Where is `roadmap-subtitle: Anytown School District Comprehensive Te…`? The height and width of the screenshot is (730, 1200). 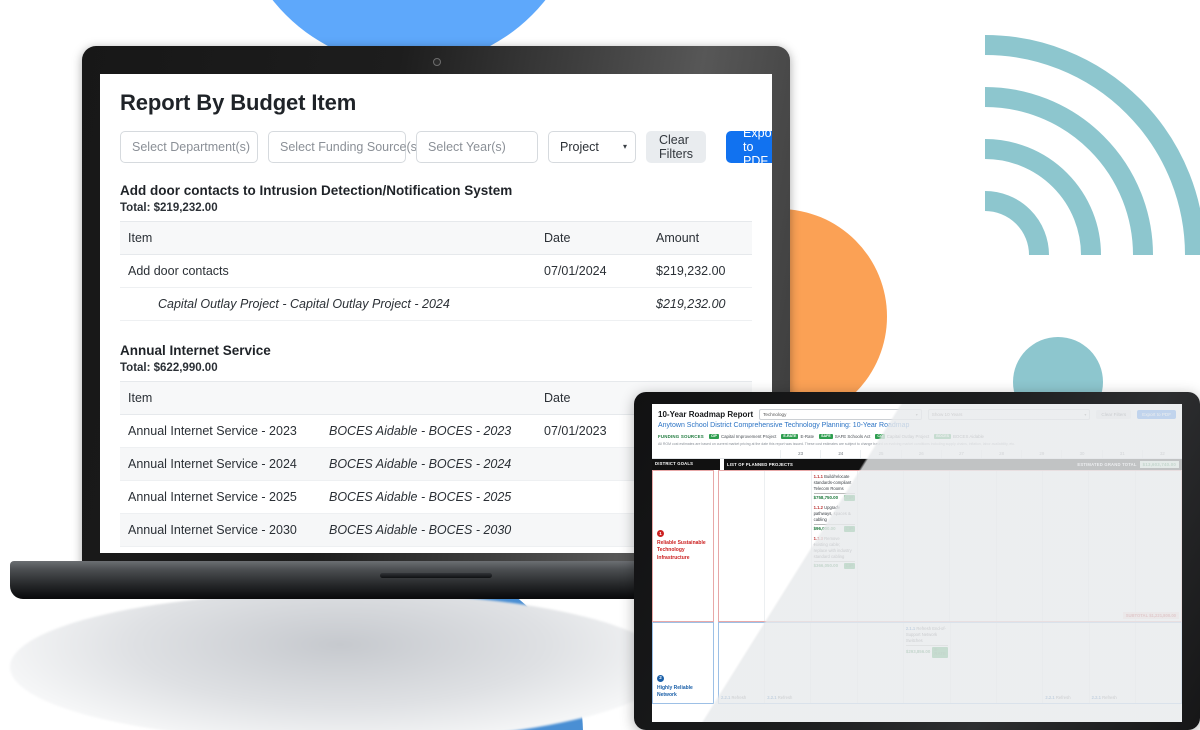
roadmap-subtitle: Anytown School District Comprehensive Te… is located at coordinates (784, 425).